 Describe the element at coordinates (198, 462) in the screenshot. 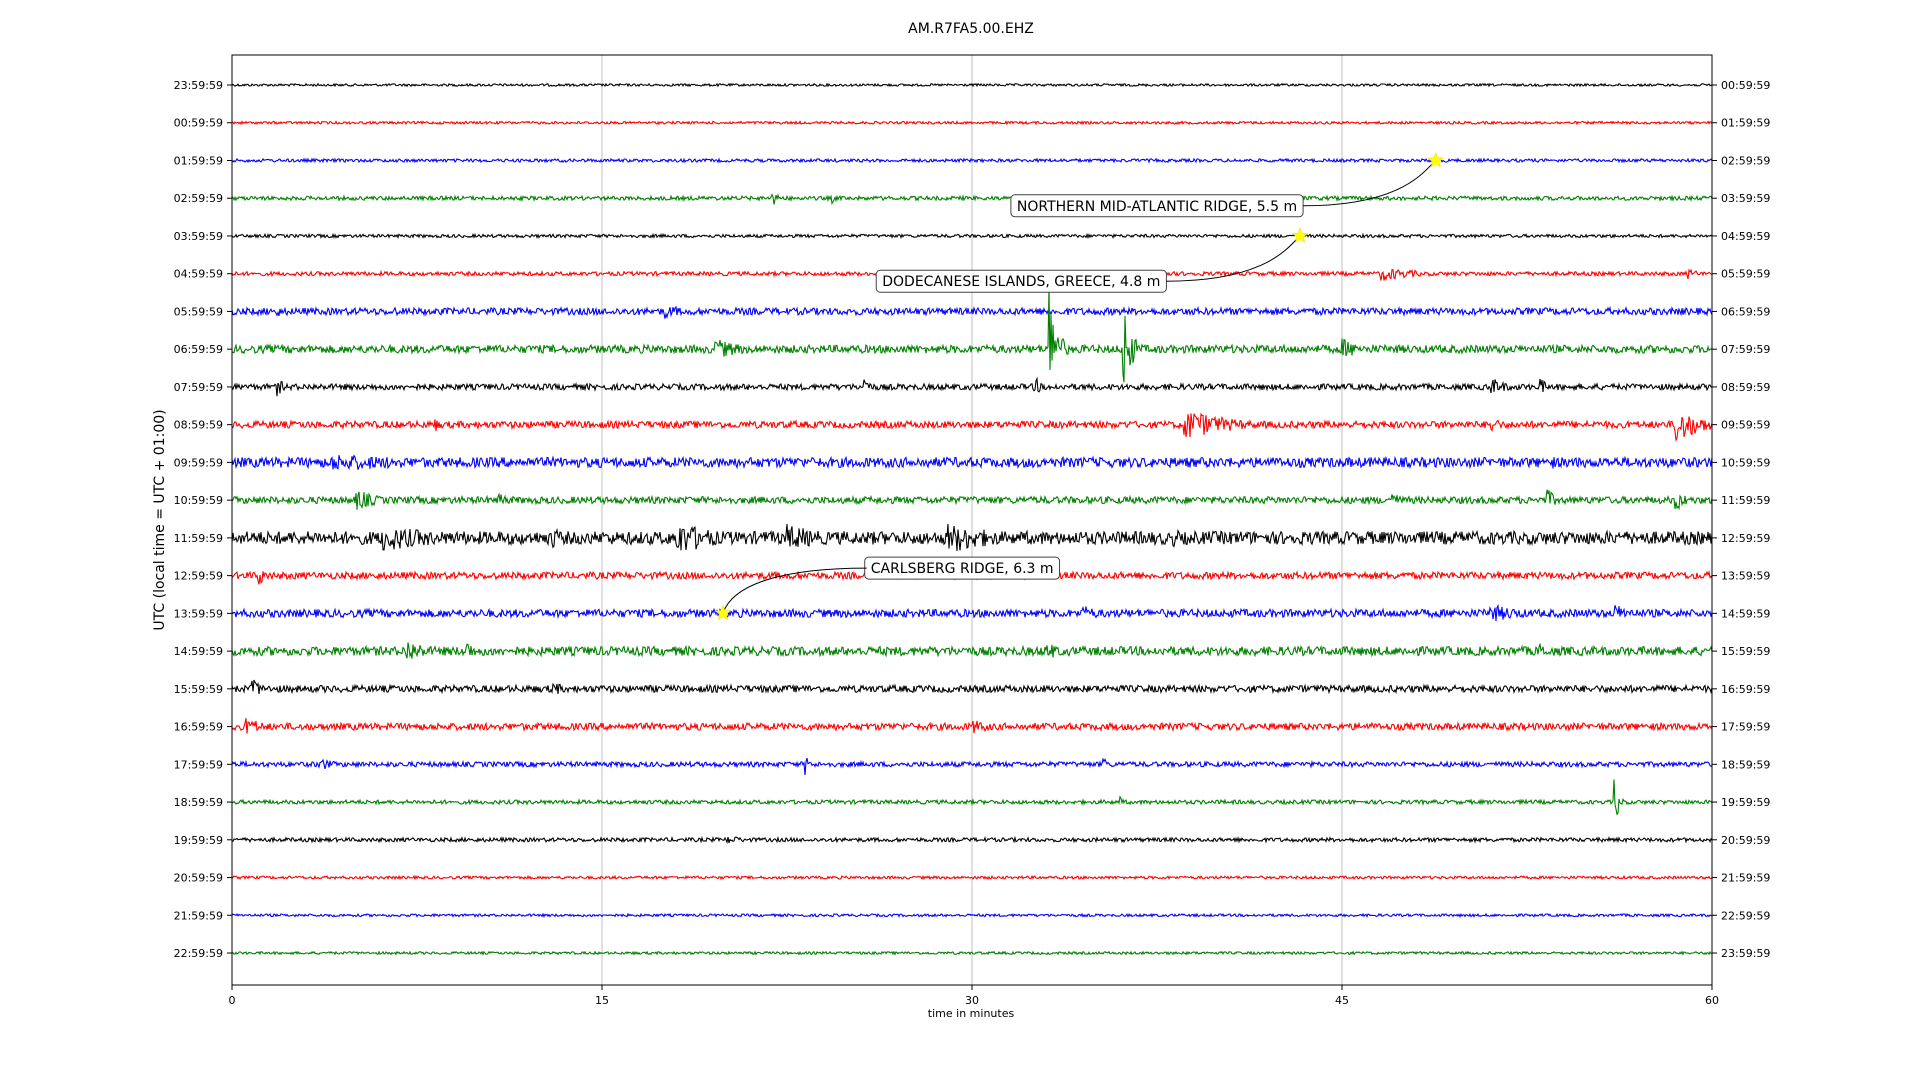

I see `left-tick-label-10: 09:59:59` at that location.